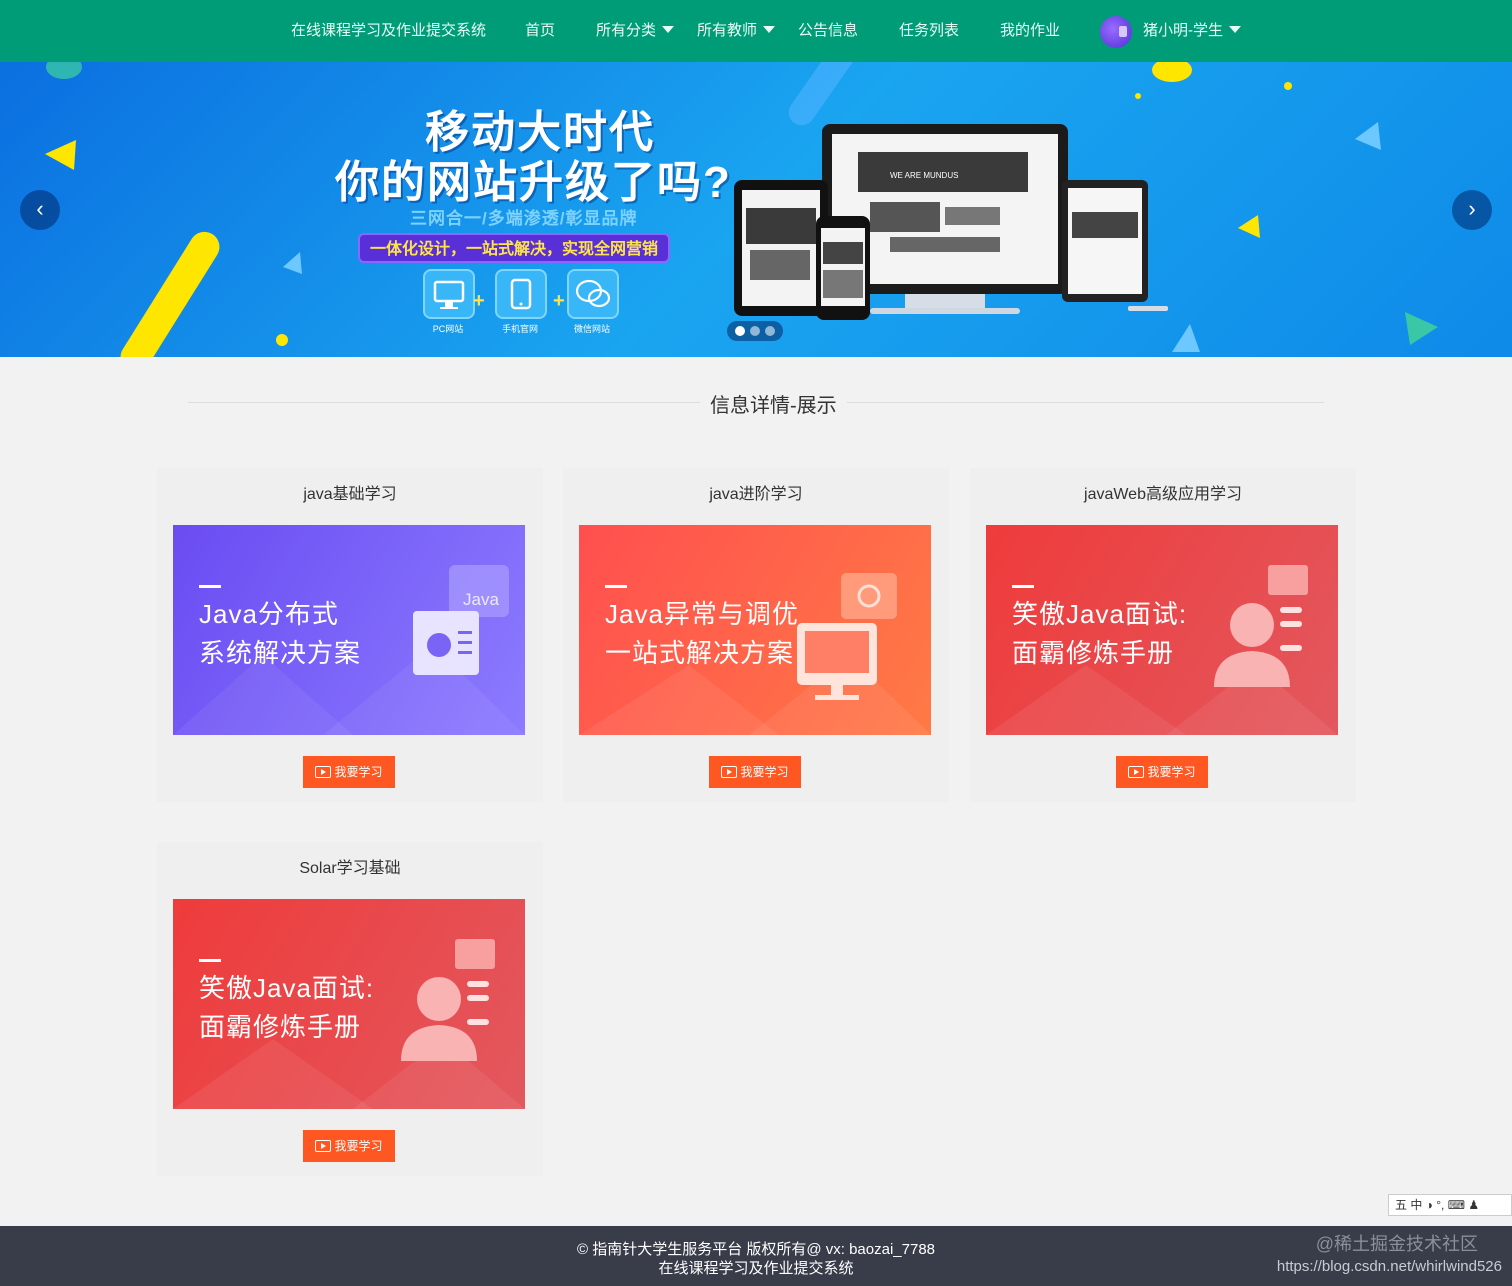  Describe the element at coordinates (1472, 210) in the screenshot. I see `carousel-next-button: ›` at that location.